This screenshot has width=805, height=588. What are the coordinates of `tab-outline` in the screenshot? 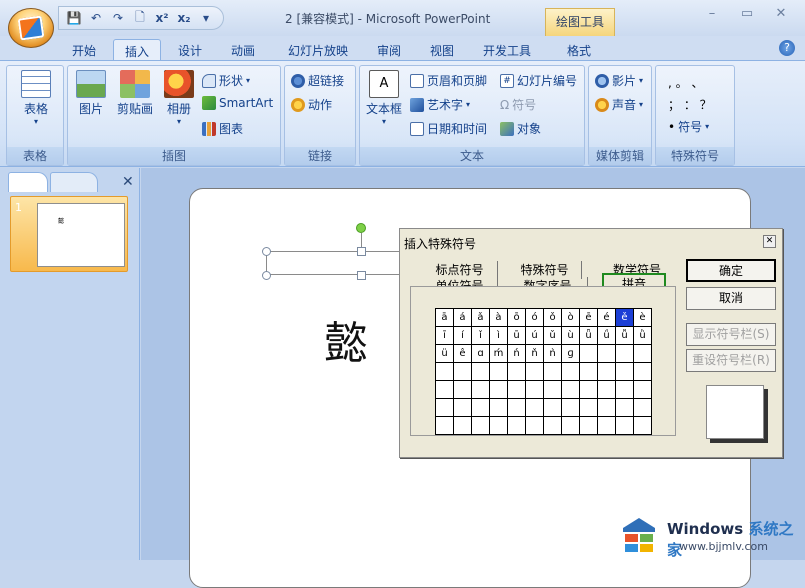 It's located at (74, 182).